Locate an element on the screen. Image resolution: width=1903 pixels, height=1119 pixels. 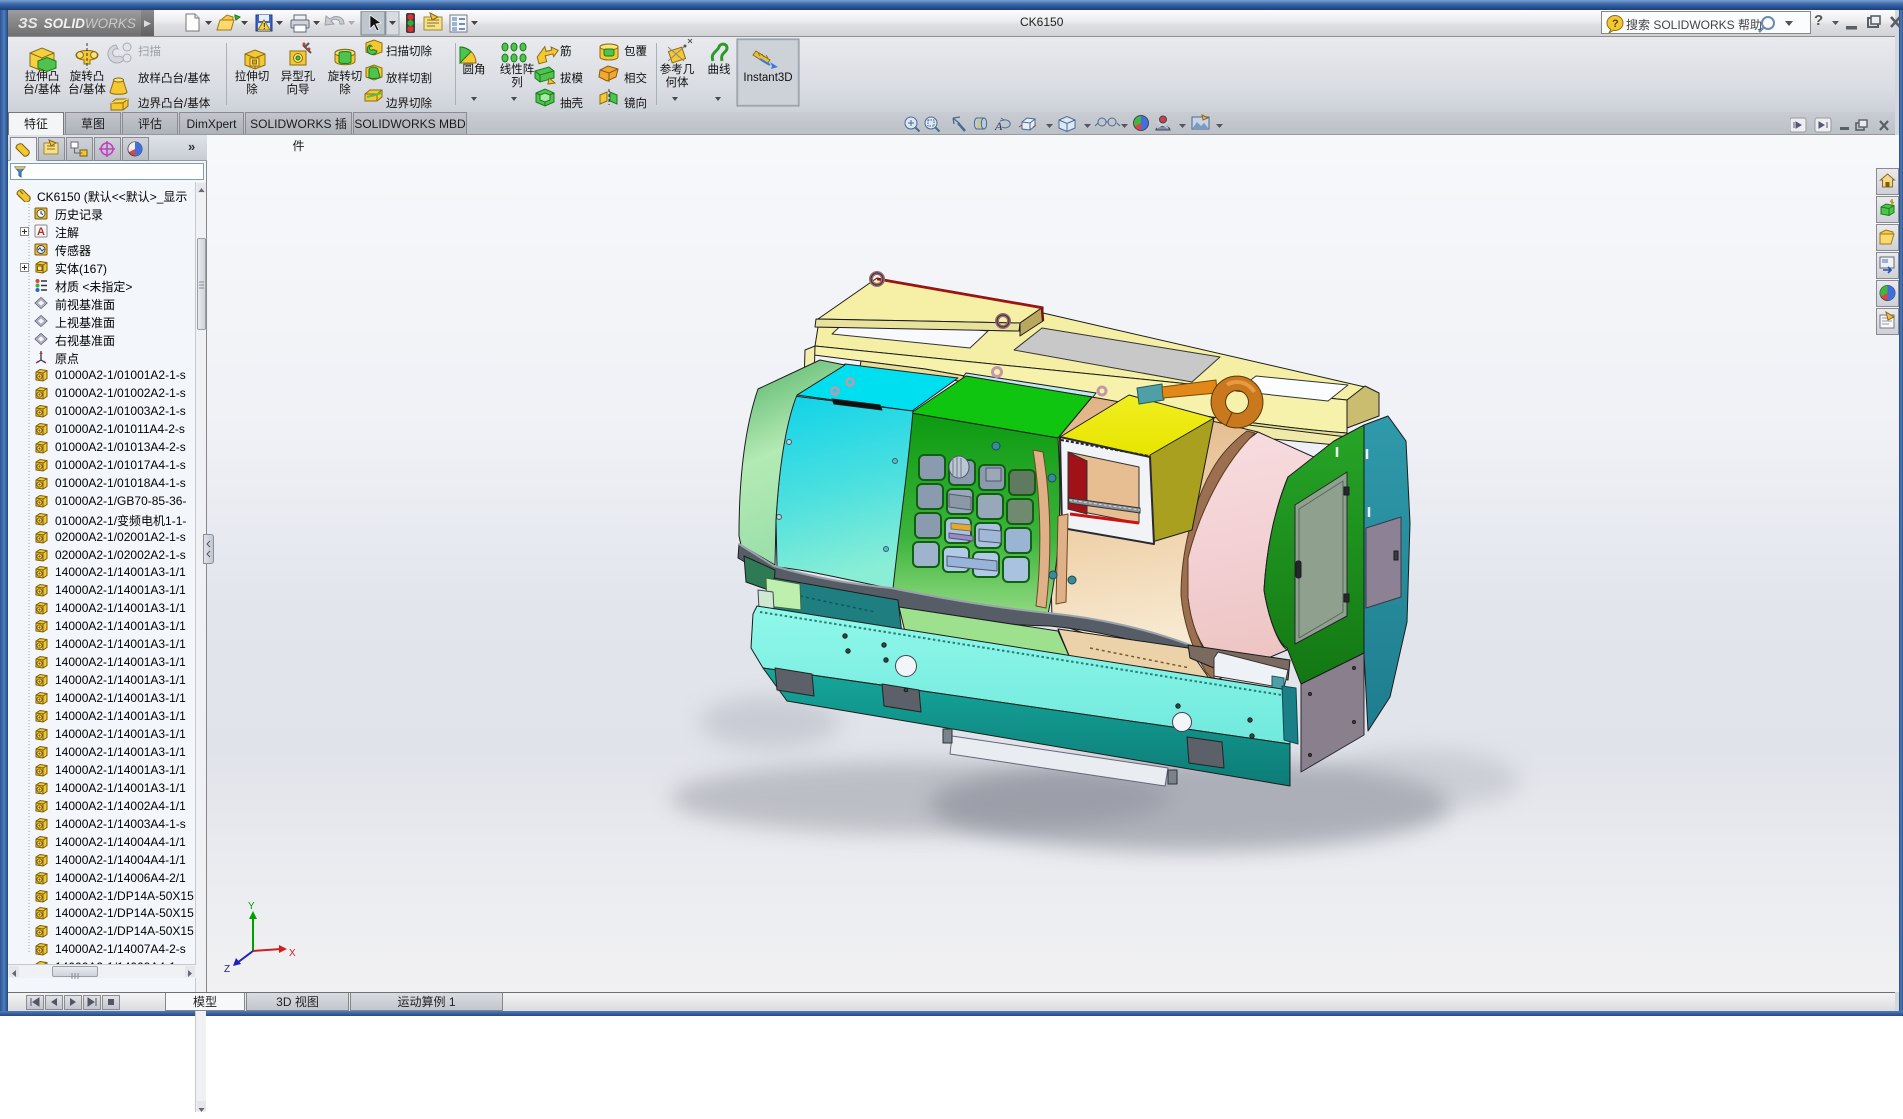
svg-text: Y is located at coordinates (251, 906).